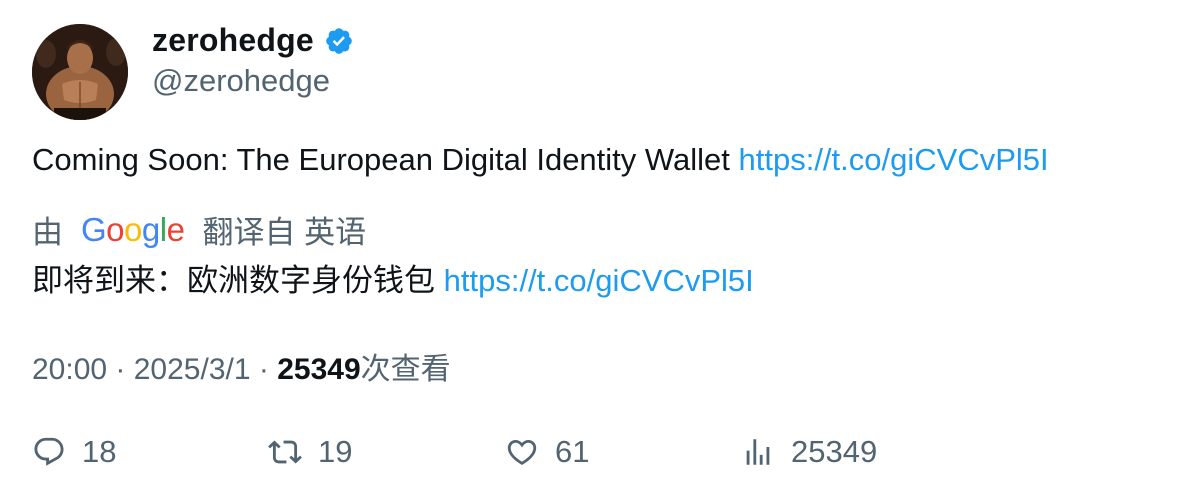 The image size is (1196, 498). What do you see at coordinates (233, 40) in the screenshot?
I see `display-name-text: zerohedge` at bounding box center [233, 40].